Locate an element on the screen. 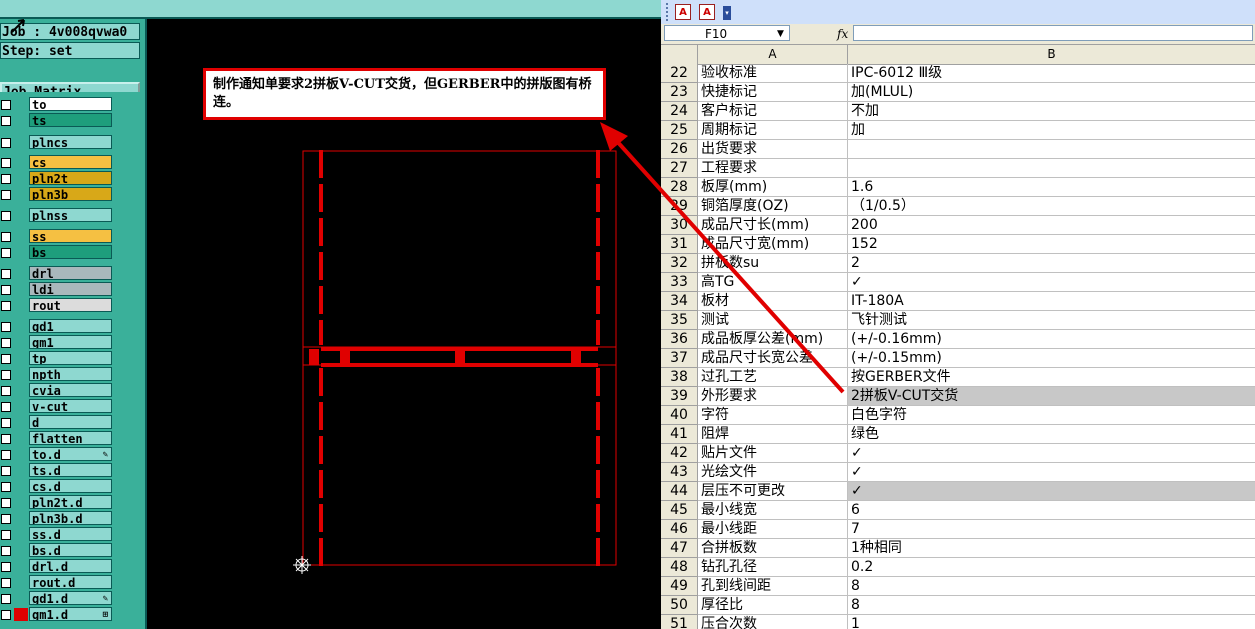 This screenshot has height=629, width=1255. layer-row: ts is located at coordinates (72, 120).